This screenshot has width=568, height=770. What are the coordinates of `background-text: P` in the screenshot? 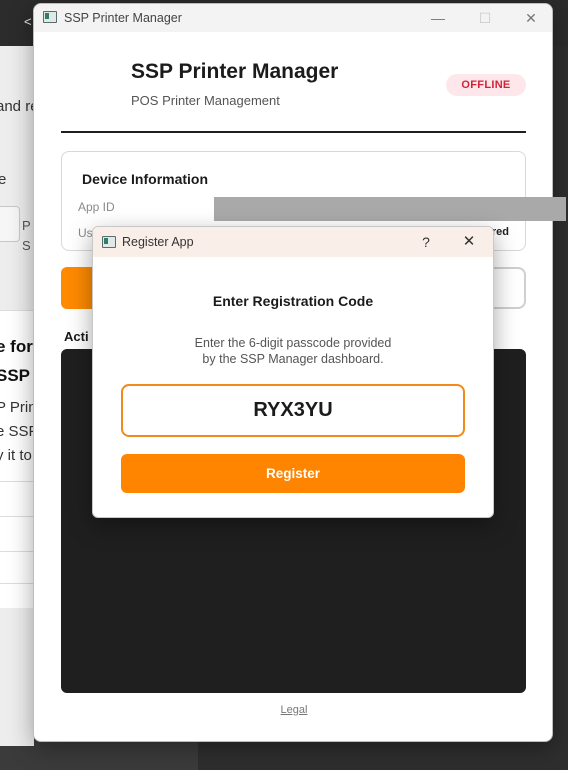 It's located at (26, 225).